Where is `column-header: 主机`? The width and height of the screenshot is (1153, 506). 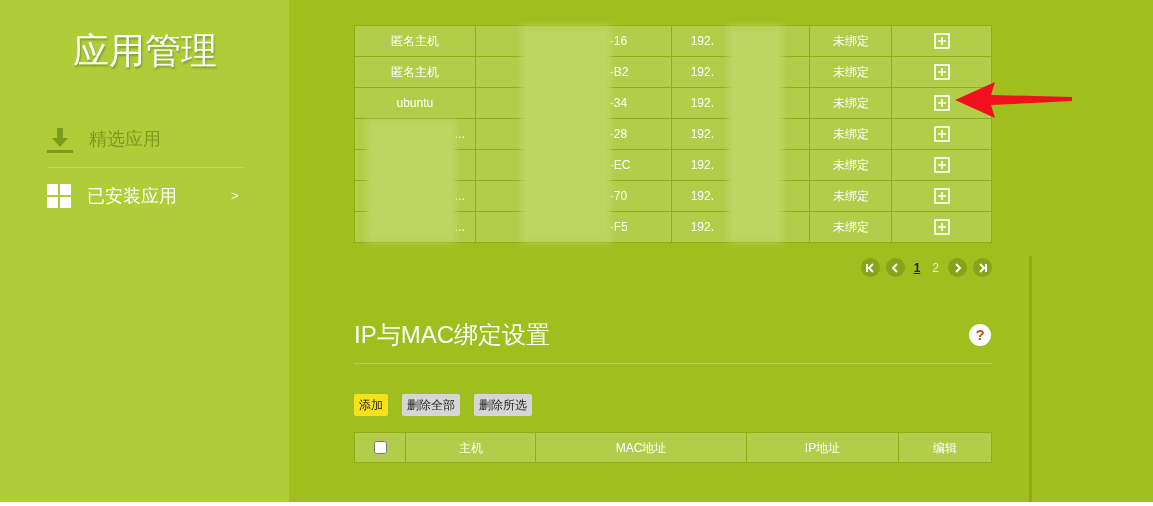 column-header: 主机 is located at coordinates (470, 448).